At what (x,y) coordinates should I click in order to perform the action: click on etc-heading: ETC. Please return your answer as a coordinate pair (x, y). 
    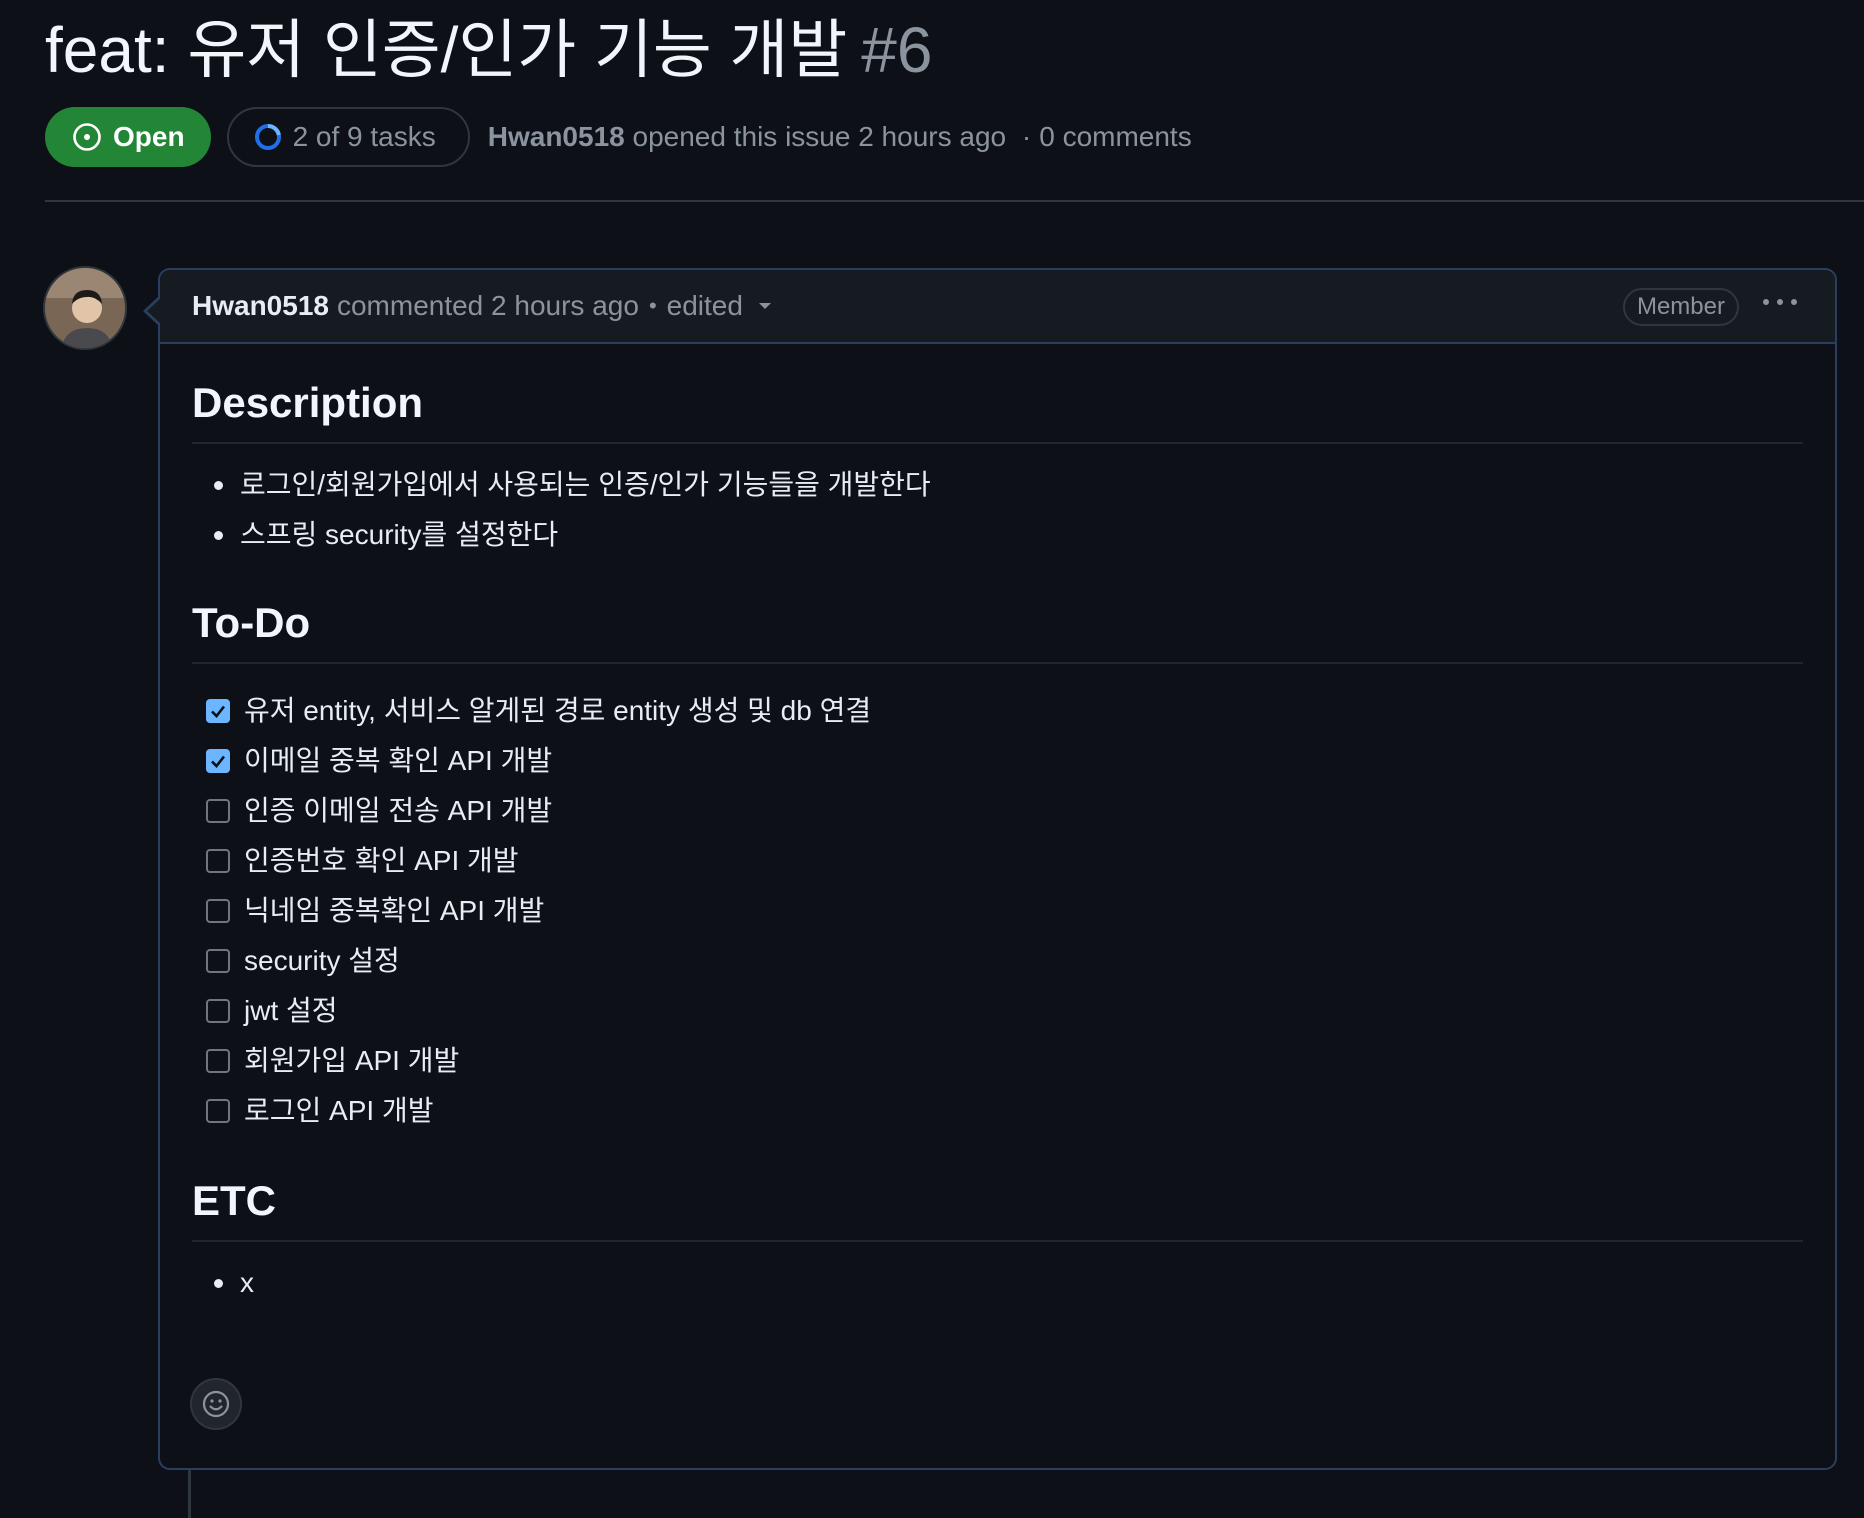
    Looking at the image, I should click on (997, 1209).